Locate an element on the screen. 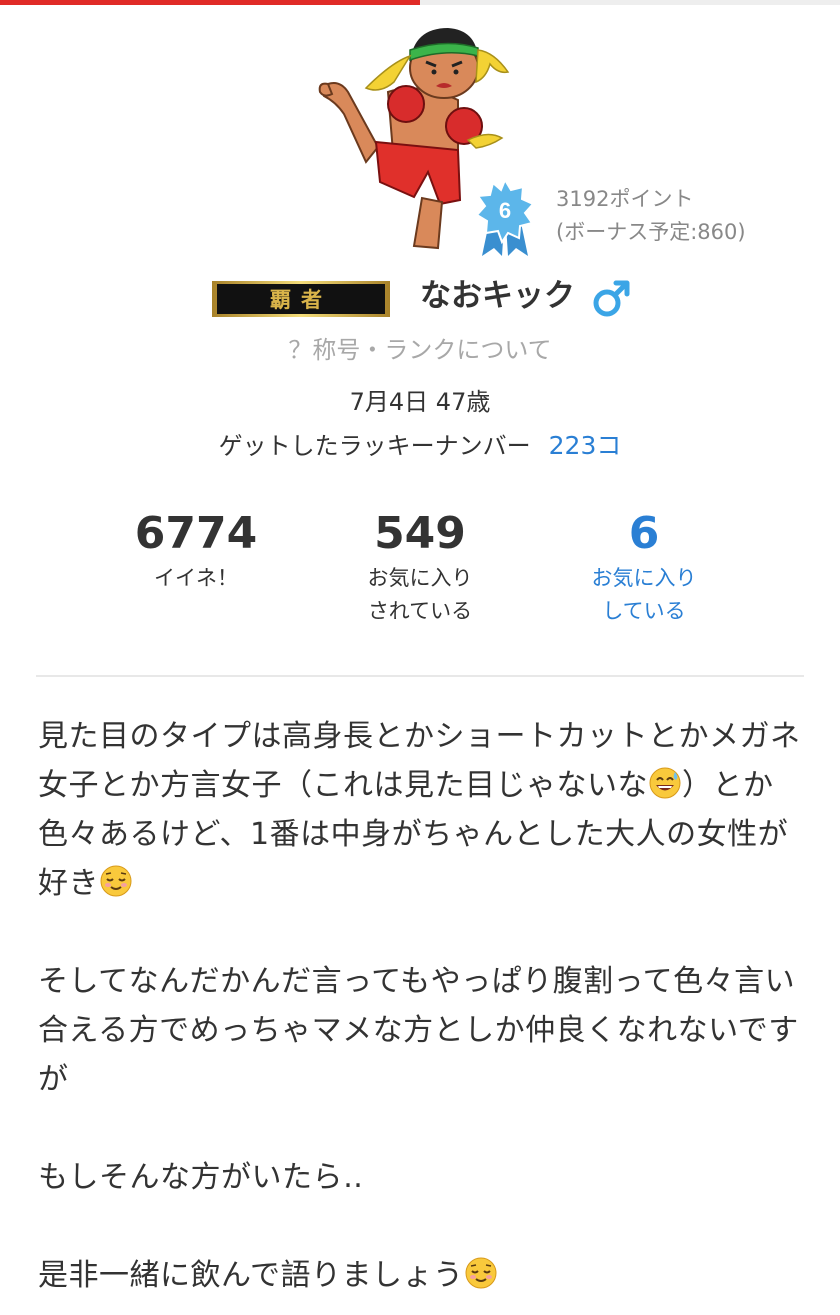 This screenshot has width=840, height=1315. bio-paragraph: 是非一緒に飲んで語りましょう is located at coordinates (423, 1275).